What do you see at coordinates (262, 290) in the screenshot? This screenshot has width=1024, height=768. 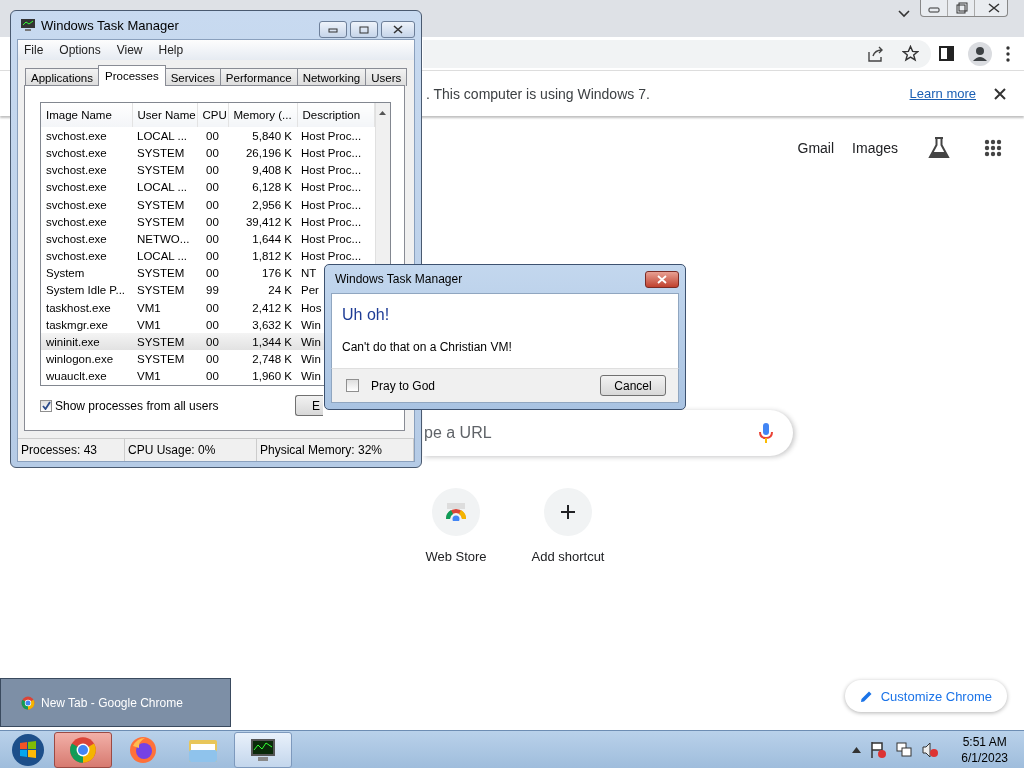 I see `table-cell: 24 K` at bounding box center [262, 290].